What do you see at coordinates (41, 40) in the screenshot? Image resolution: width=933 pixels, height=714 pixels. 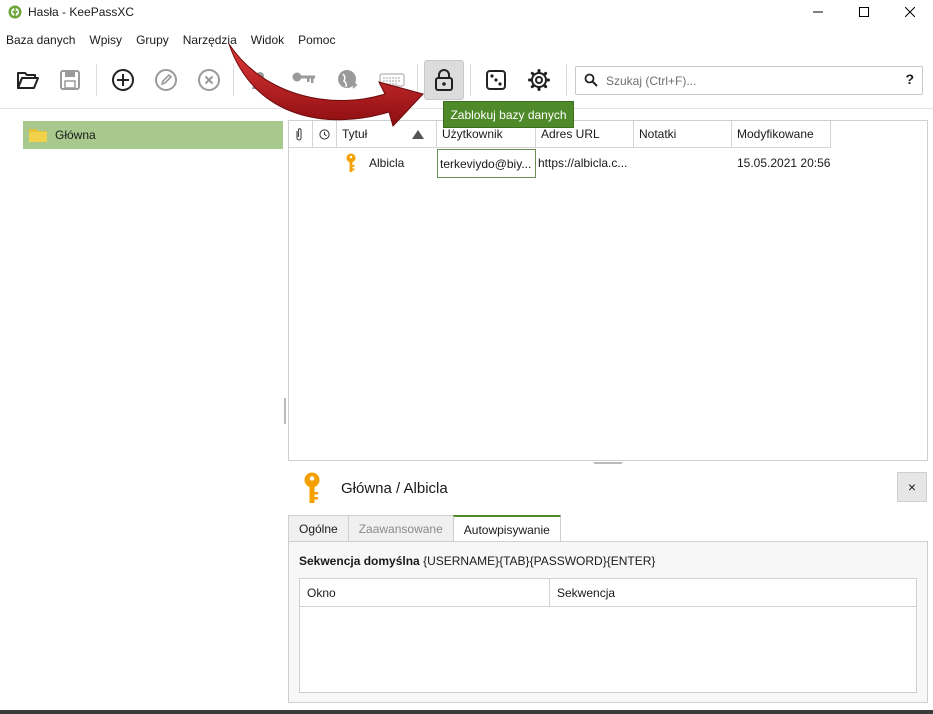 I see `menu-database: Baza danych` at bounding box center [41, 40].